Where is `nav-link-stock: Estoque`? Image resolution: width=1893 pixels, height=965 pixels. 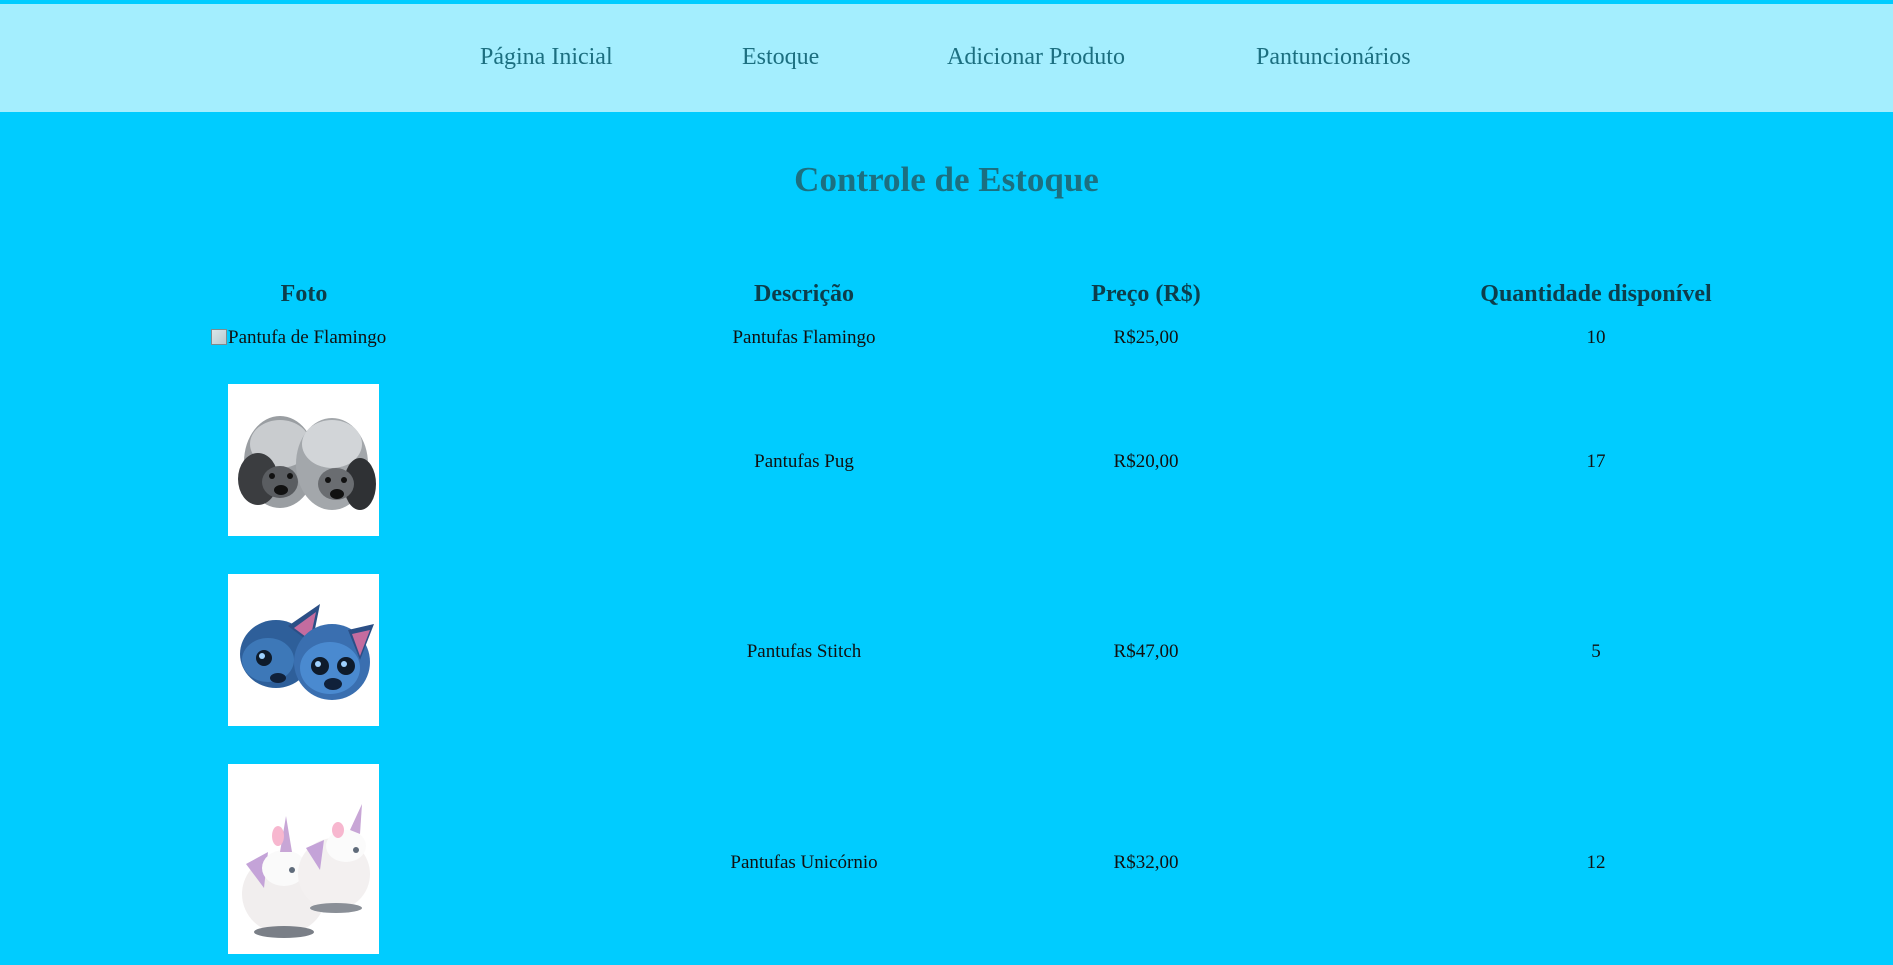 nav-link-stock: Estoque is located at coordinates (780, 57).